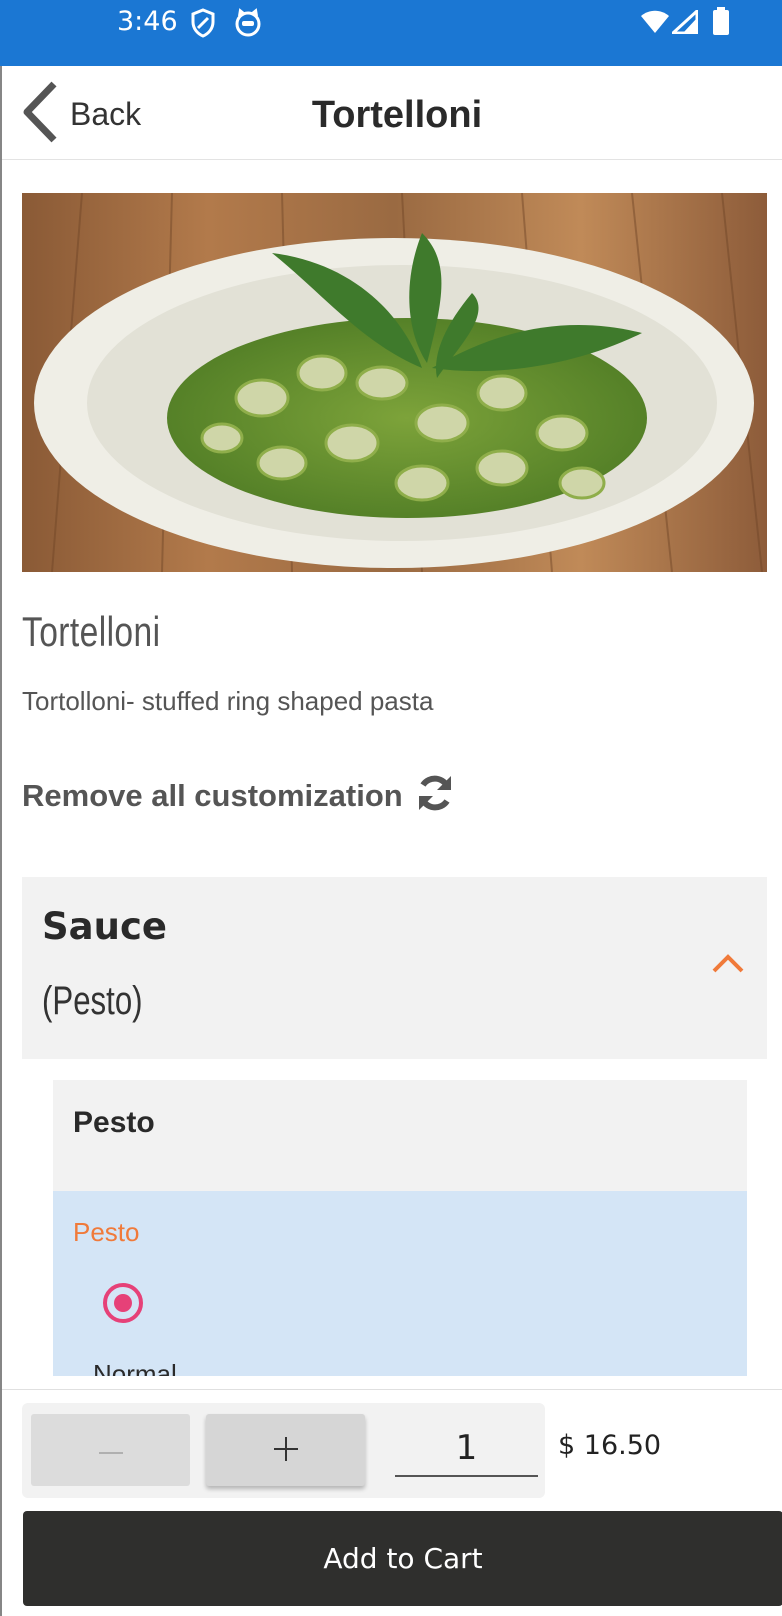  I want to click on group-selected-value: (Pesto), so click(92, 1001).